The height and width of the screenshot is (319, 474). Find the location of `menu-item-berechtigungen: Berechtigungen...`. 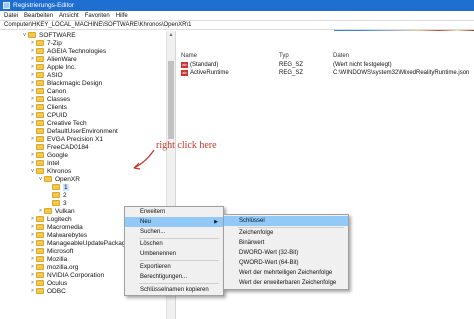

menu-item-berechtigungen: Berechtigungen... is located at coordinates (174, 277).